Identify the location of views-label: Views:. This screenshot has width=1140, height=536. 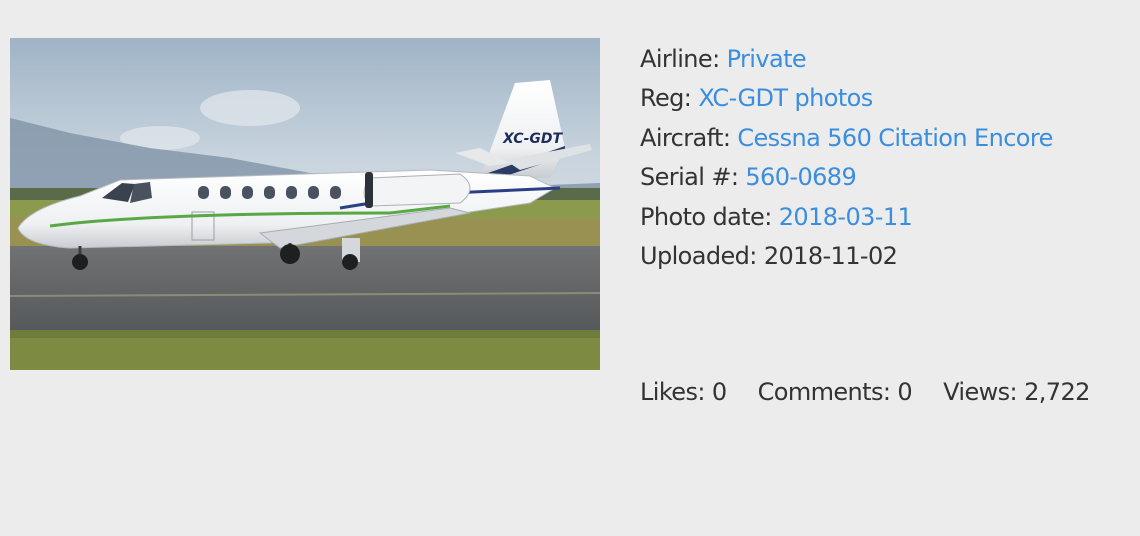
(980, 392).